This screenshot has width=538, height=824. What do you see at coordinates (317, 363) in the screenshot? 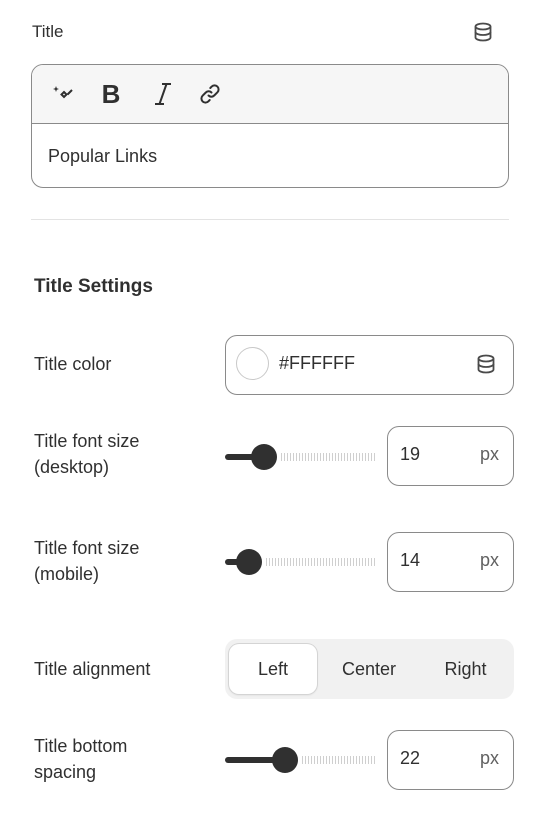
I see `title-color-value: #FFFFFF` at bounding box center [317, 363].